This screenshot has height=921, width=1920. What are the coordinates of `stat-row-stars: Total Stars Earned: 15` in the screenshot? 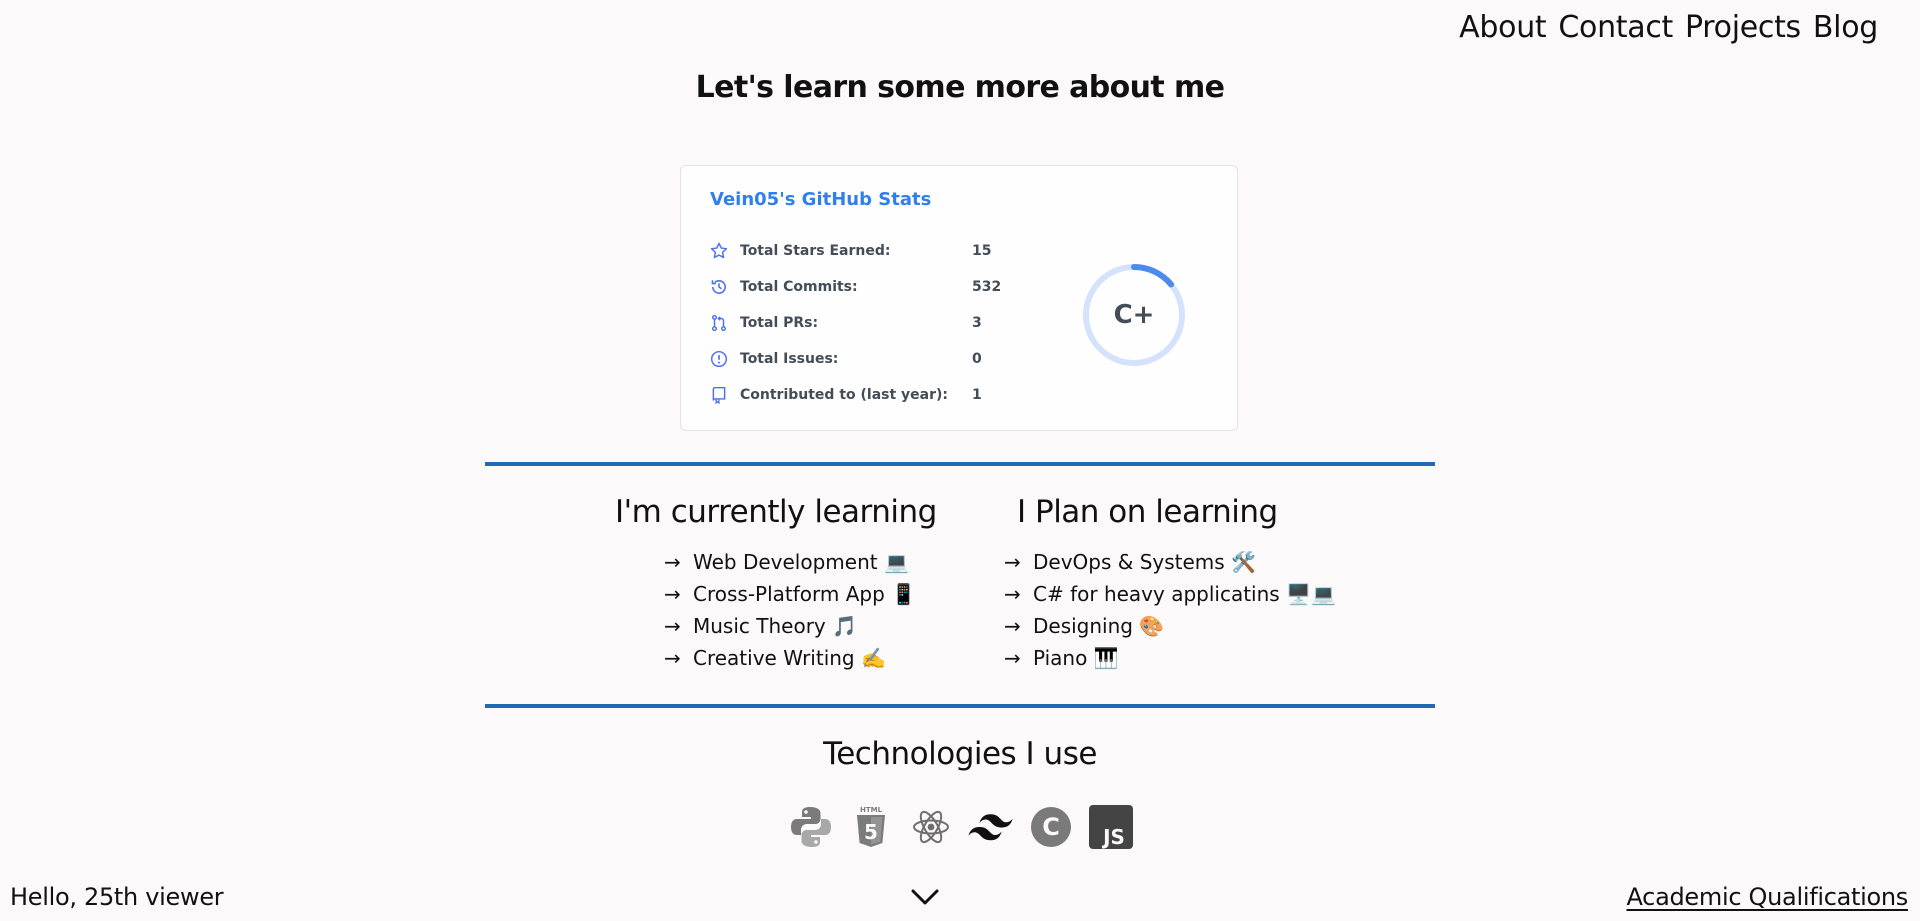 It's located at (850, 251).